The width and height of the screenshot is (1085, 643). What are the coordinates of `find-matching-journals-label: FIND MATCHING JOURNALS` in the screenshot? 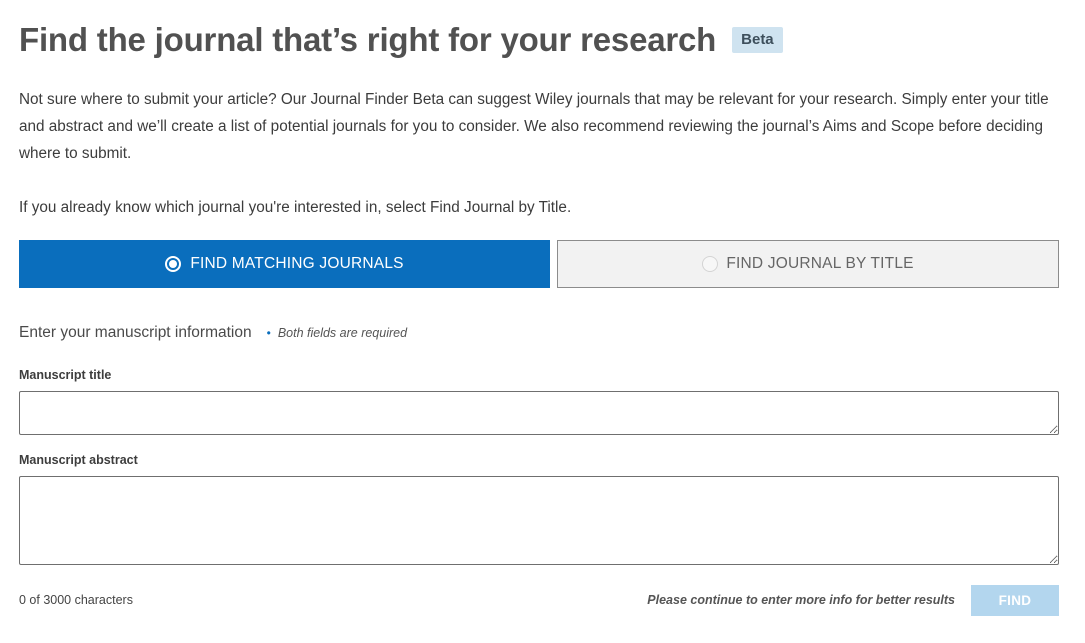 It's located at (297, 263).